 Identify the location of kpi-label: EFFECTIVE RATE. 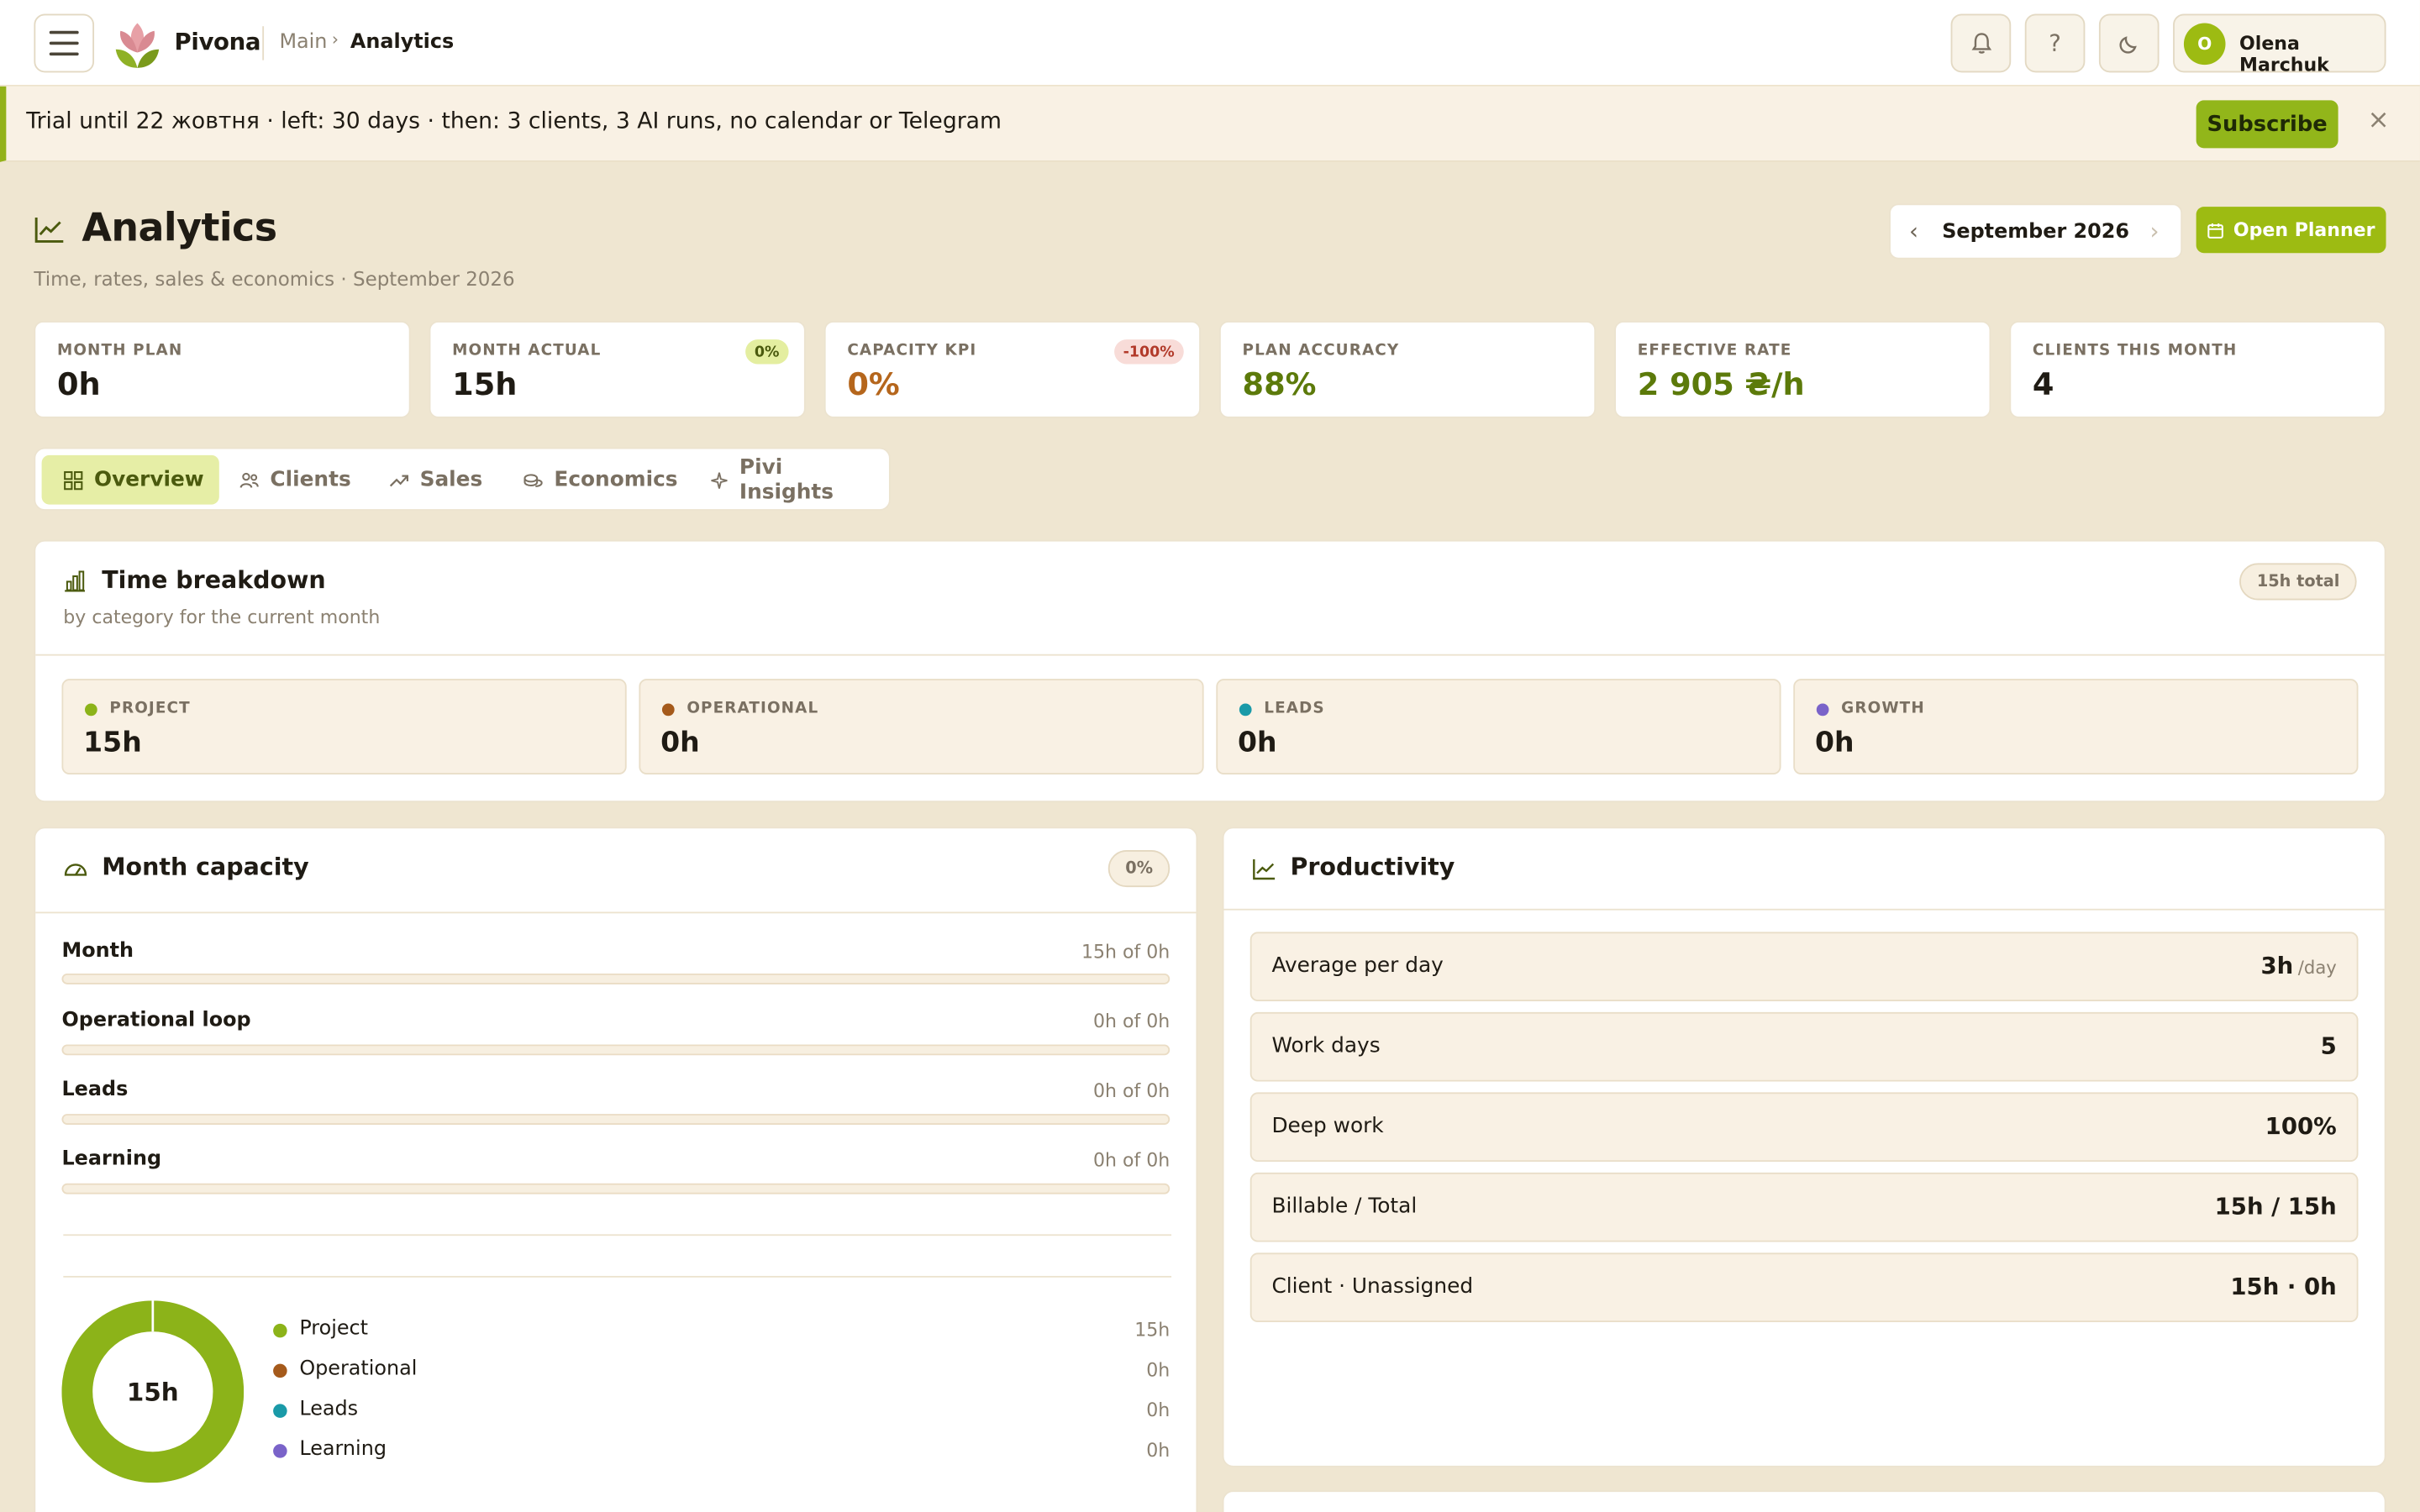
(1714, 351).